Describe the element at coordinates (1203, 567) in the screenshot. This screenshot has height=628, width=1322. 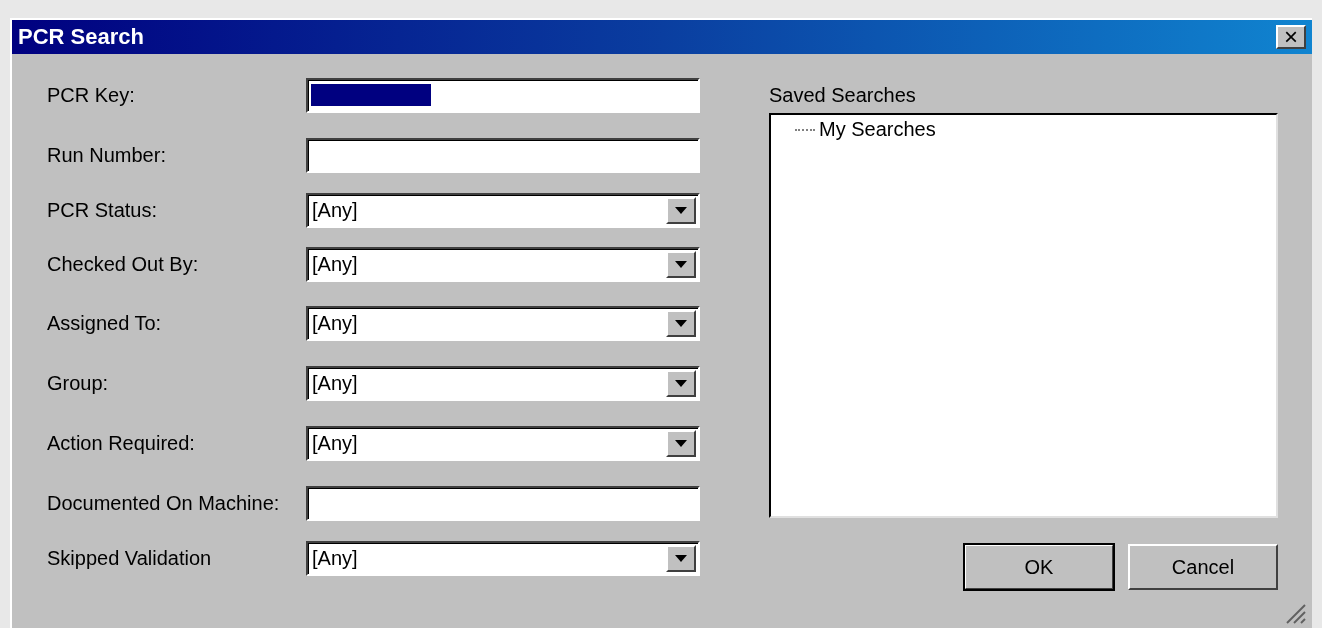
I see `cancel-button: Cancel` at that location.